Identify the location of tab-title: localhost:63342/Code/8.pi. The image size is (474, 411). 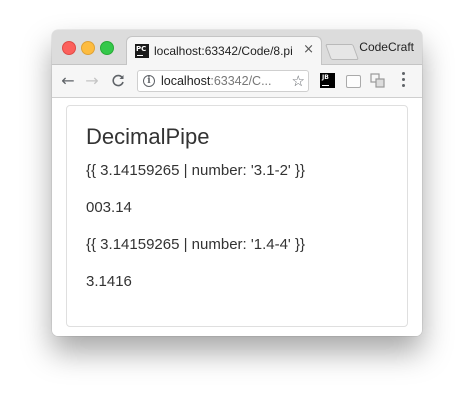
(223, 51).